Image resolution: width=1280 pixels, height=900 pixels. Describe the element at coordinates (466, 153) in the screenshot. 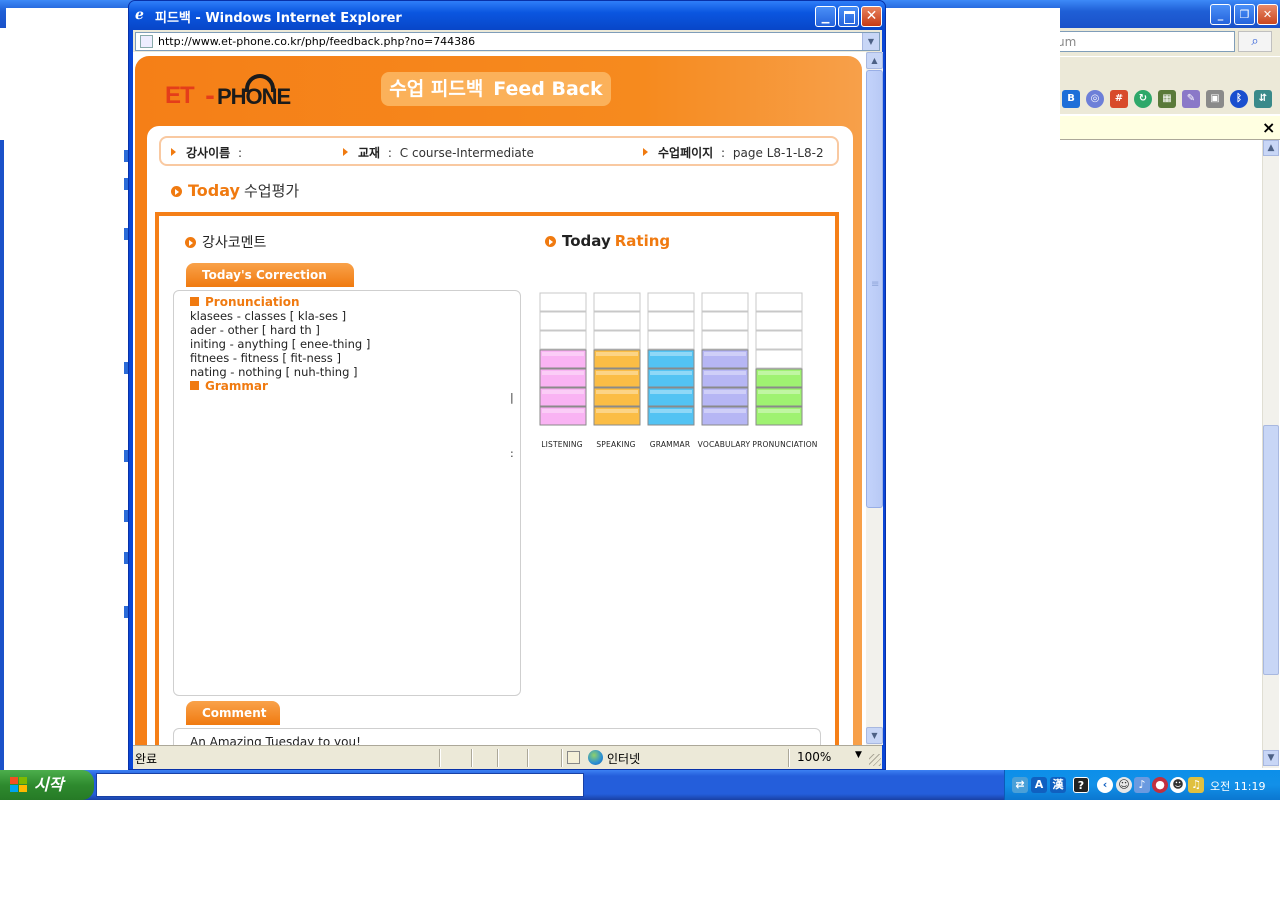

I see `textbook-value: C course-Intermediate` at that location.